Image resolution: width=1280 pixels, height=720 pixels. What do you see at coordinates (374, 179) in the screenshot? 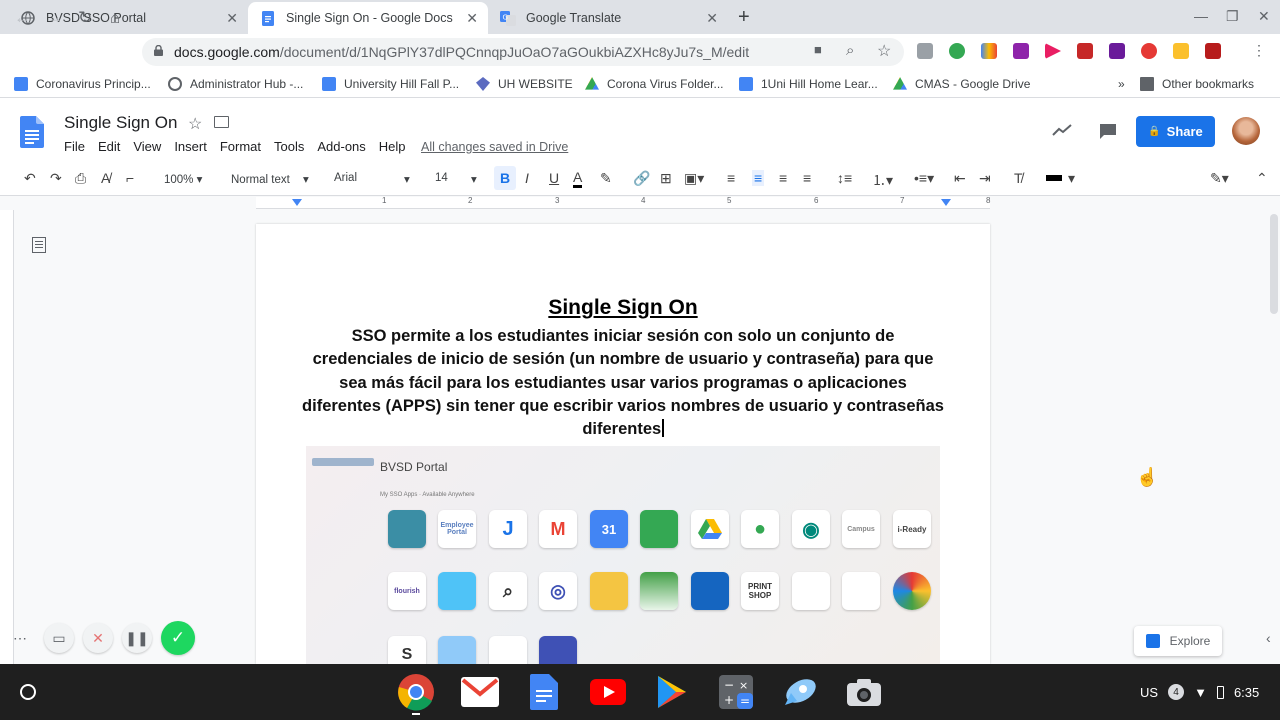
I see `font-select: Arial ▾` at bounding box center [374, 179].